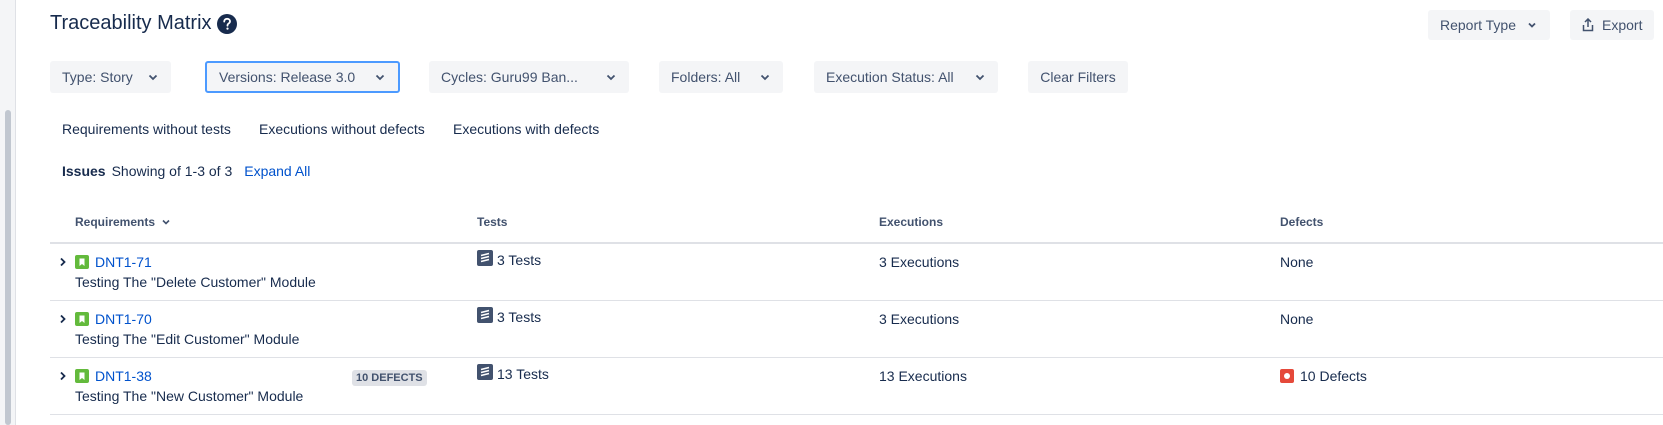 This screenshot has width=1663, height=425. Describe the element at coordinates (389, 378) in the screenshot. I see `defects-badge: 10 DEFECTS` at that location.